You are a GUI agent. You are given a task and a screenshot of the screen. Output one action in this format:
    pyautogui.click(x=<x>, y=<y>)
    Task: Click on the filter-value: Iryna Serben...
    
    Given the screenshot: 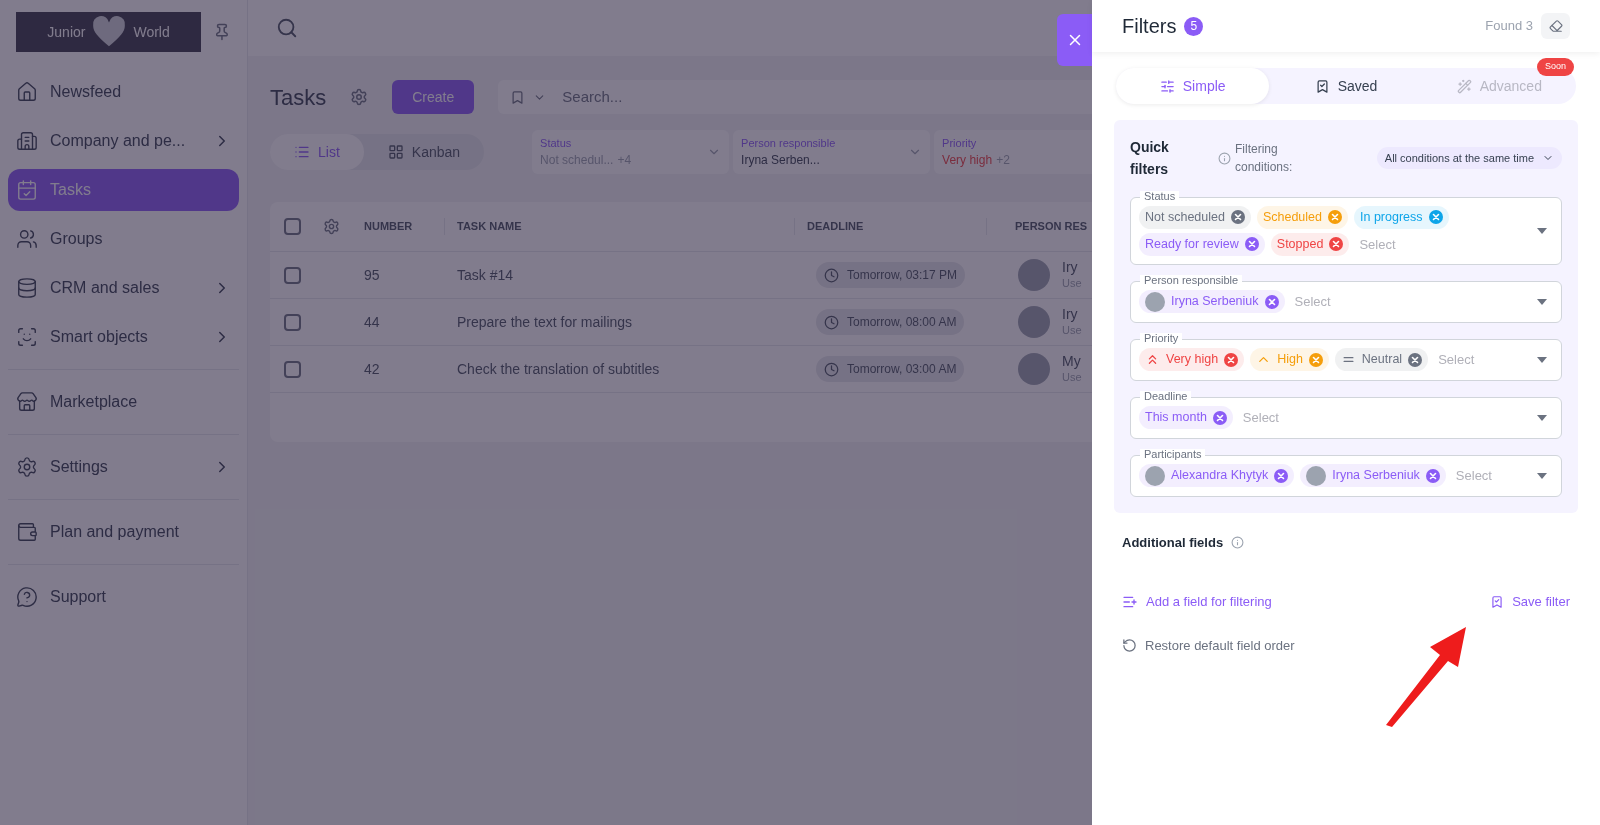 What is the action you would take?
    pyautogui.click(x=780, y=161)
    